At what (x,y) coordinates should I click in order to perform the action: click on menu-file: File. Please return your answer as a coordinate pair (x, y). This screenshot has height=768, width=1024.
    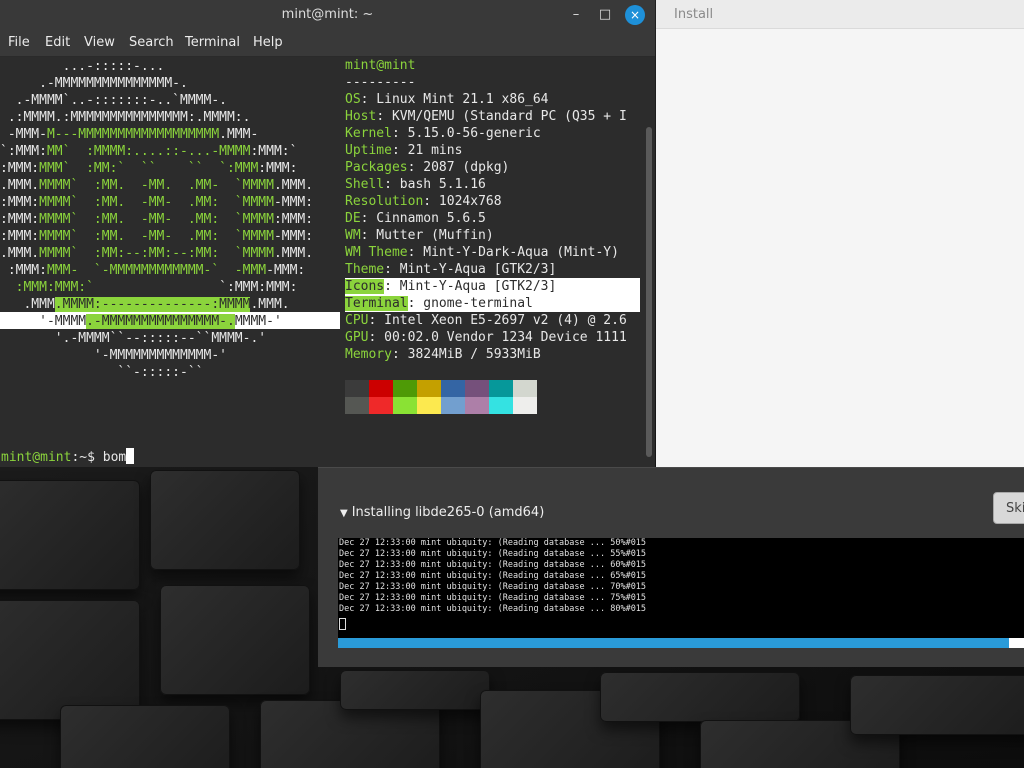
    Looking at the image, I should click on (19, 42).